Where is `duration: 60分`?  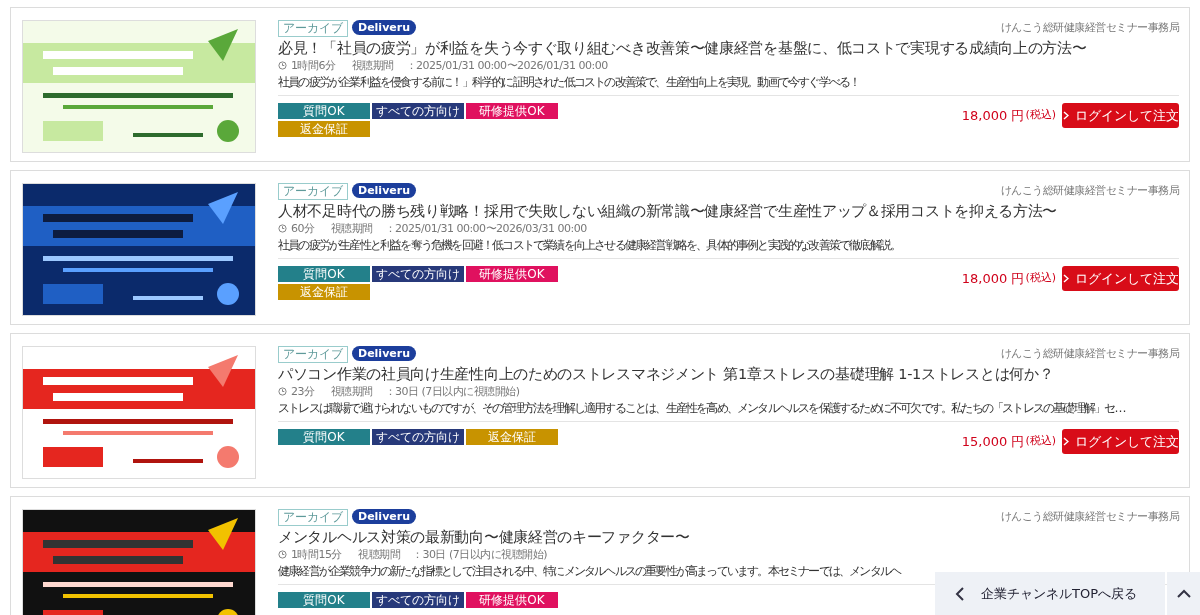 duration: 60分 is located at coordinates (303, 228).